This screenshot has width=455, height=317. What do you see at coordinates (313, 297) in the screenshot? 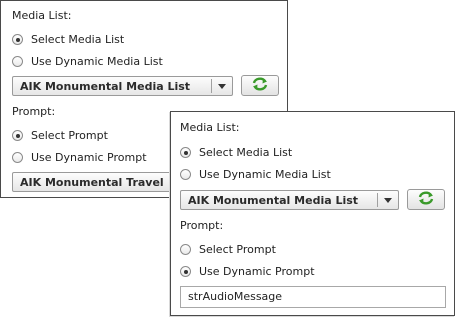
I see `dynamic-prompt-input: strAudioMessage` at bounding box center [313, 297].